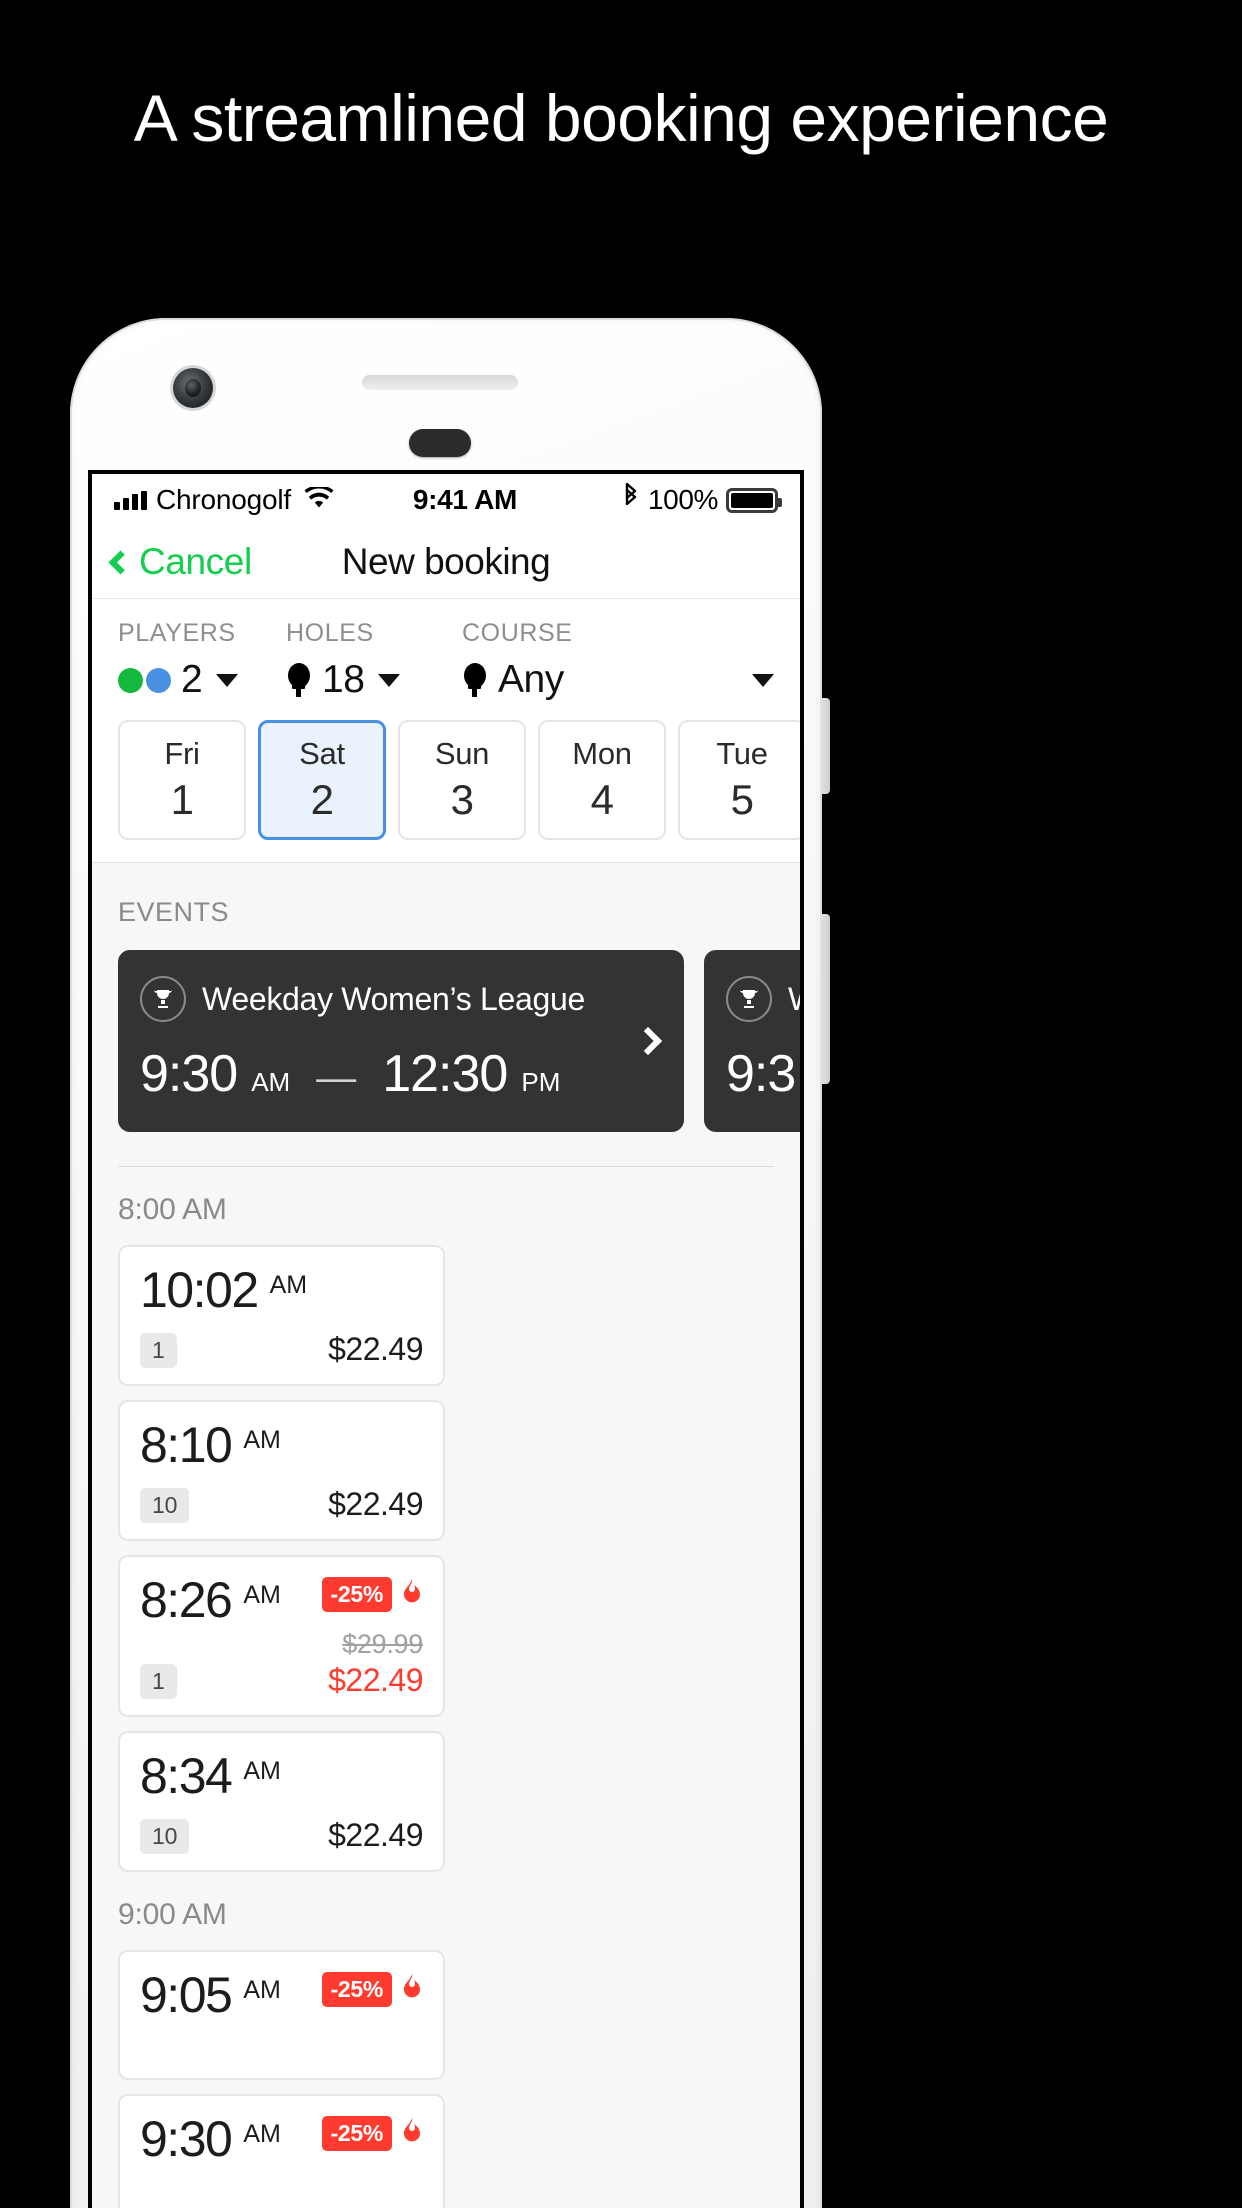  I want to click on tee-section-heading: 9:00 AM, so click(172, 1914).